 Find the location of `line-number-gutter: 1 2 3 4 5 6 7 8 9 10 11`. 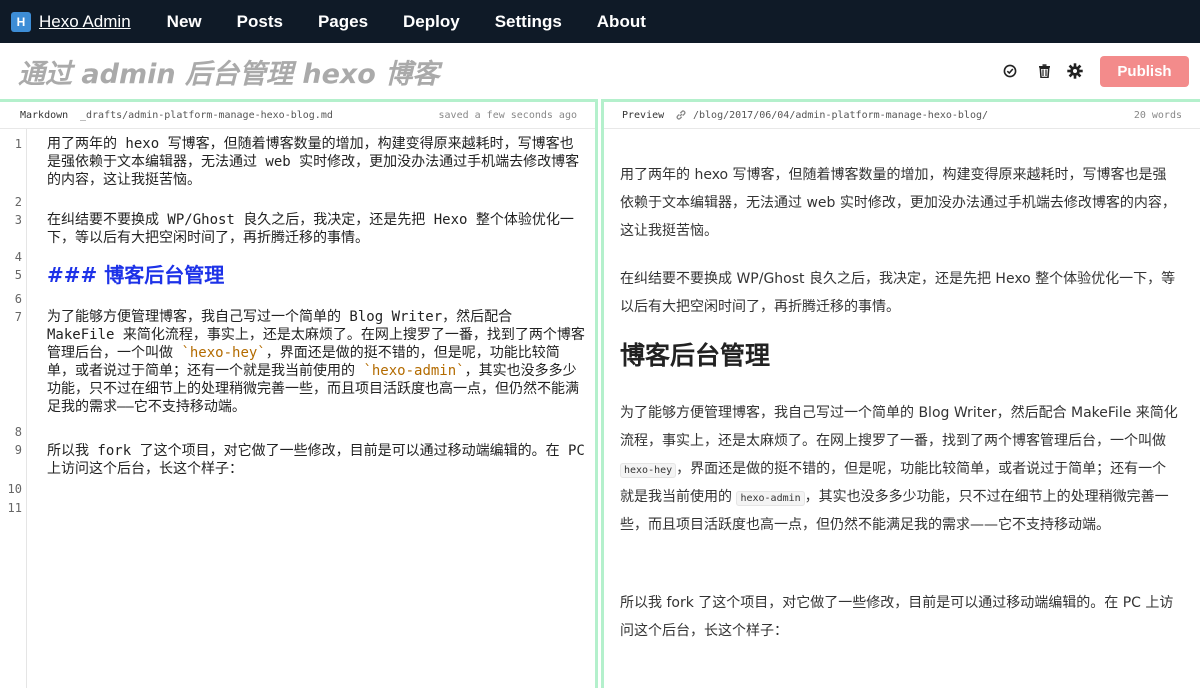

line-number-gutter: 1 2 3 4 5 6 7 8 9 10 11 is located at coordinates (13, 408).